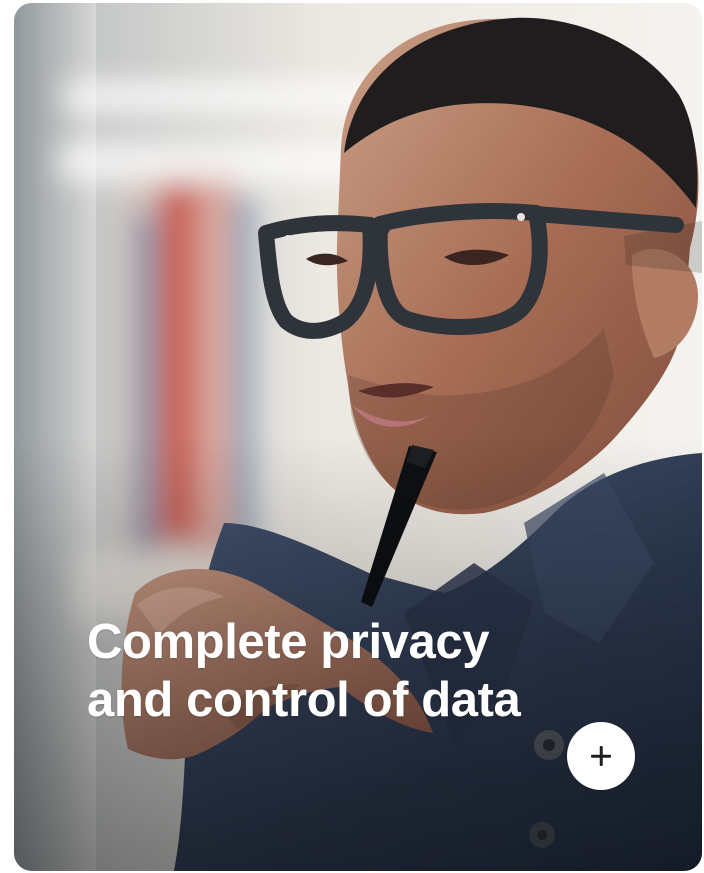 The height and width of the screenshot is (873, 704). I want to click on card-title: Complete privacy and control of data, so click(304, 671).